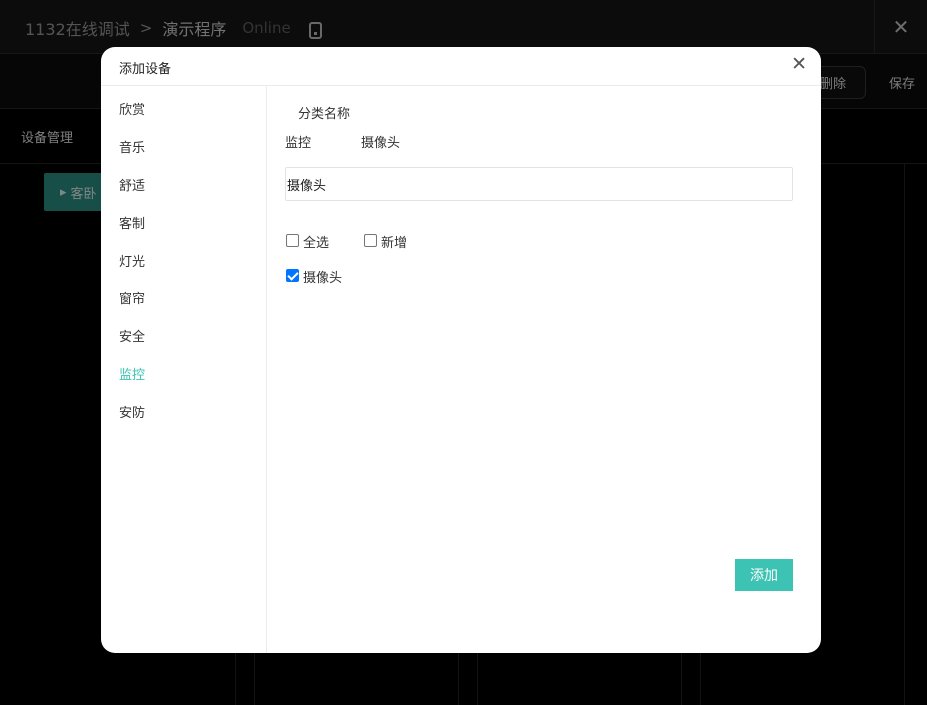  I want to click on category-parent: 监控, so click(298, 143).